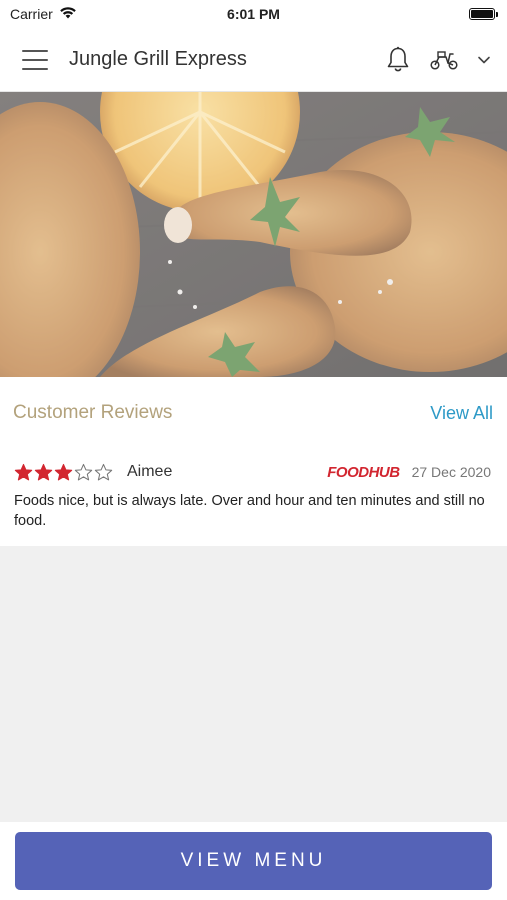  What do you see at coordinates (363, 472) in the screenshot?
I see `review-source-logo: FOODHUB` at bounding box center [363, 472].